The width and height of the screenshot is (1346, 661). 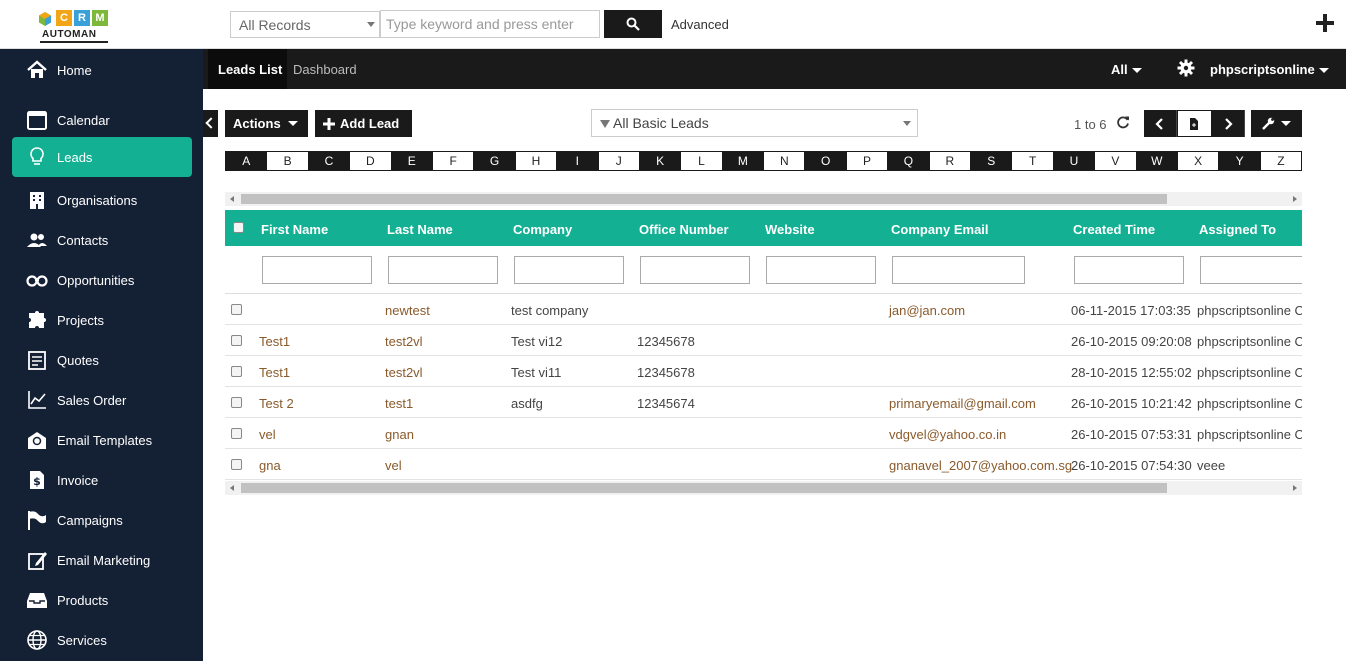 I want to click on horizontal-scrollbar-top, so click(x=763, y=199).